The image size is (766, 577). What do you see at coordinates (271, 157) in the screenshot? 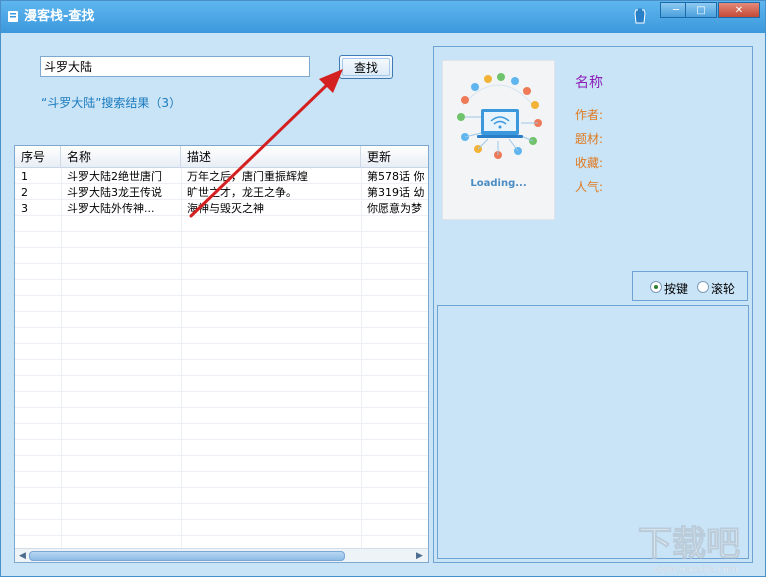
I see `column-header-desc: 描述` at bounding box center [271, 157].